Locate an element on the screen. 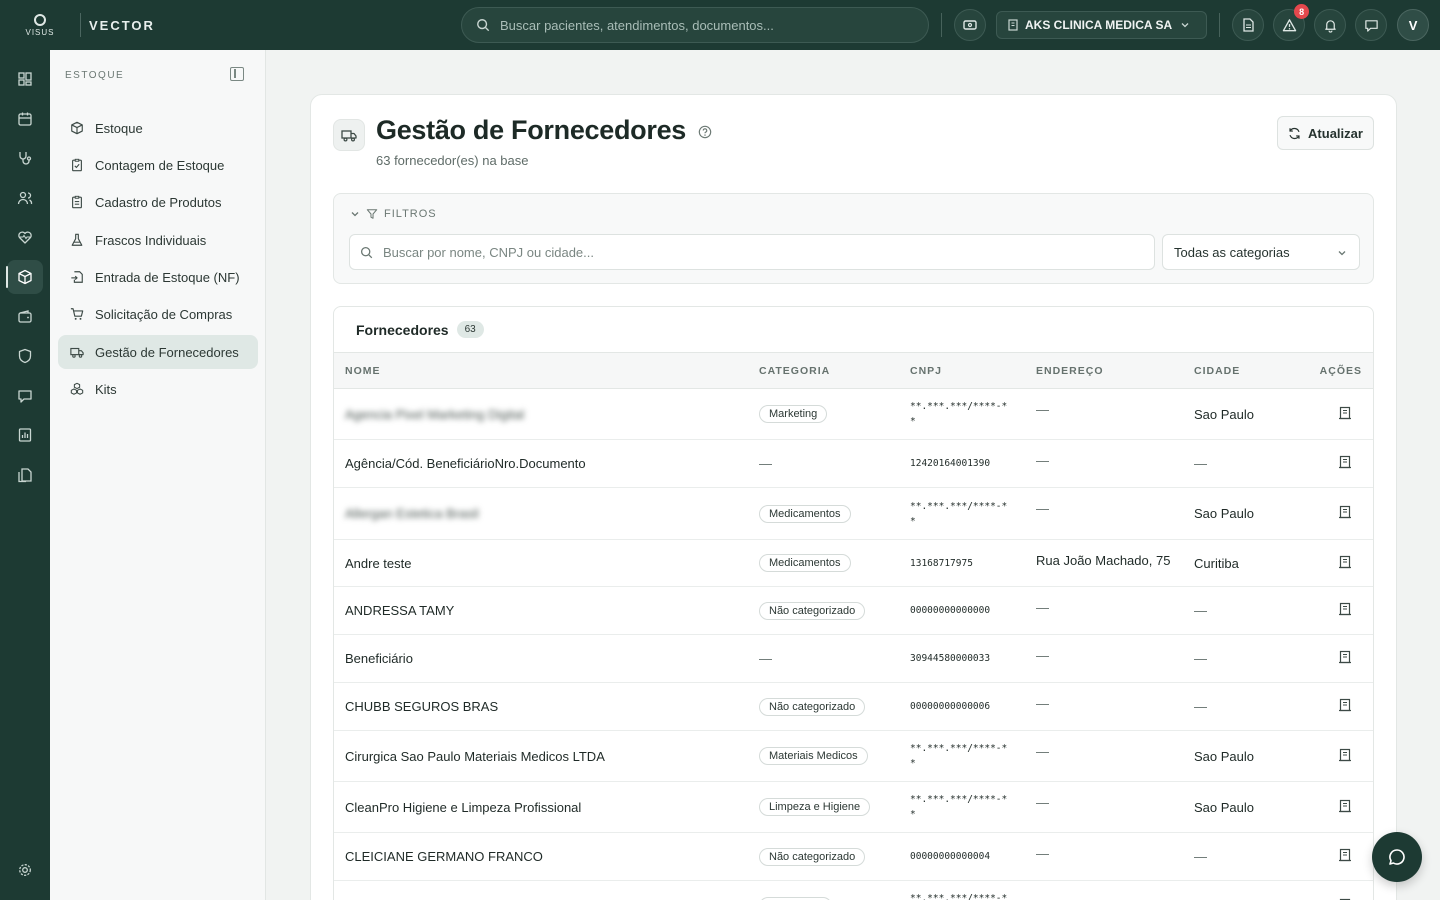  supplier-name: CHUBB SEGUROS BRAS is located at coordinates (422, 706).